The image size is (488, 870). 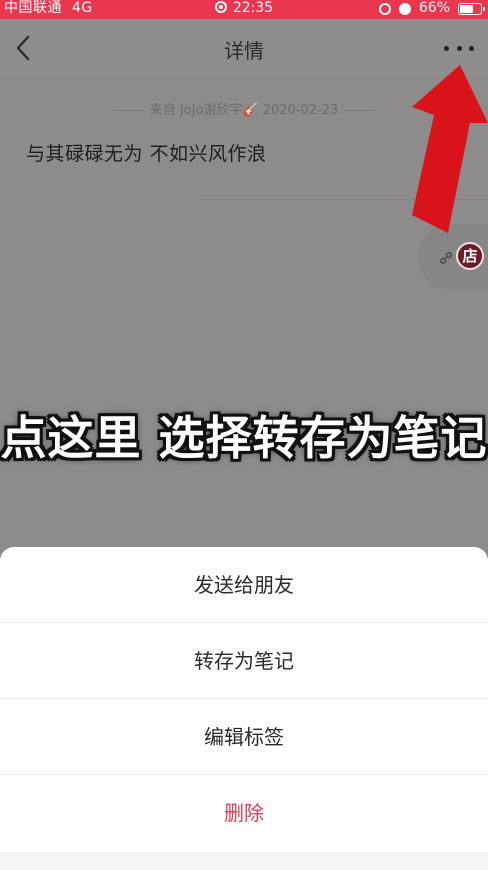 I want to click on battery-fill, so click(x=466, y=8).